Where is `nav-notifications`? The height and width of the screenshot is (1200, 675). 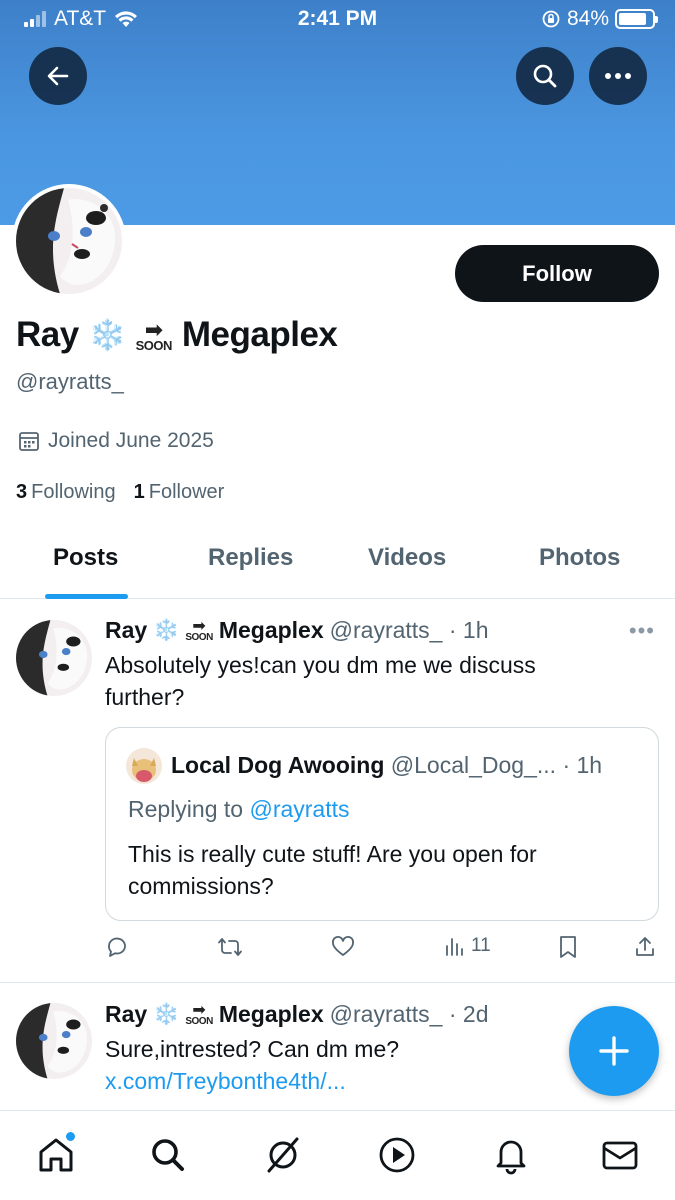 nav-notifications is located at coordinates (511, 1155).